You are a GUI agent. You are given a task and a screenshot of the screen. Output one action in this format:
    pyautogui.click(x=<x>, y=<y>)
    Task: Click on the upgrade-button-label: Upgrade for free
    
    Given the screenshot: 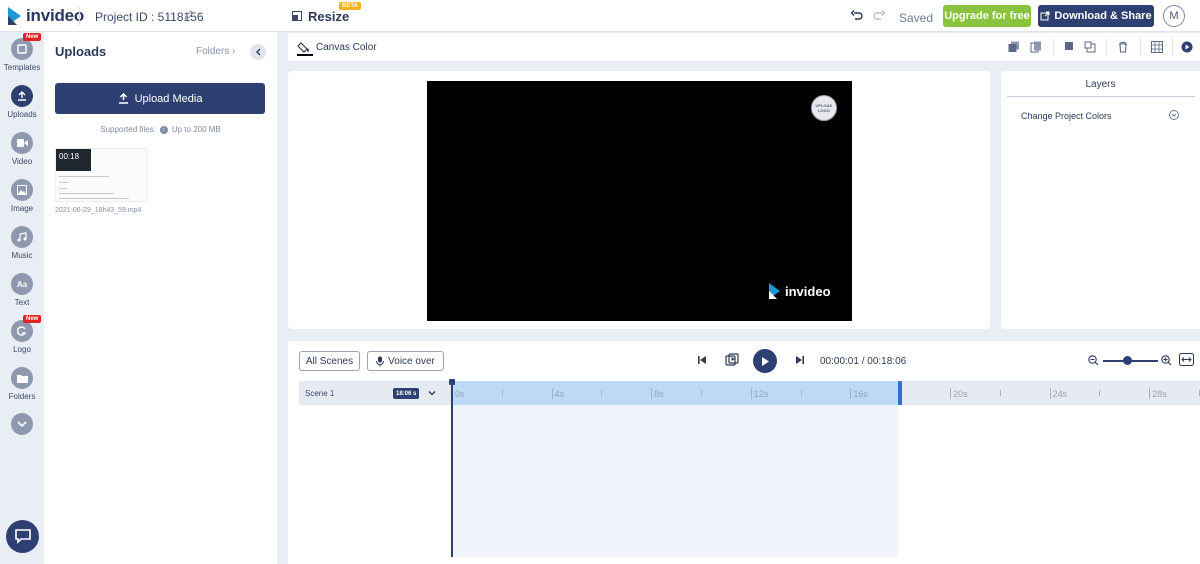 What is the action you would take?
    pyautogui.click(x=987, y=16)
    